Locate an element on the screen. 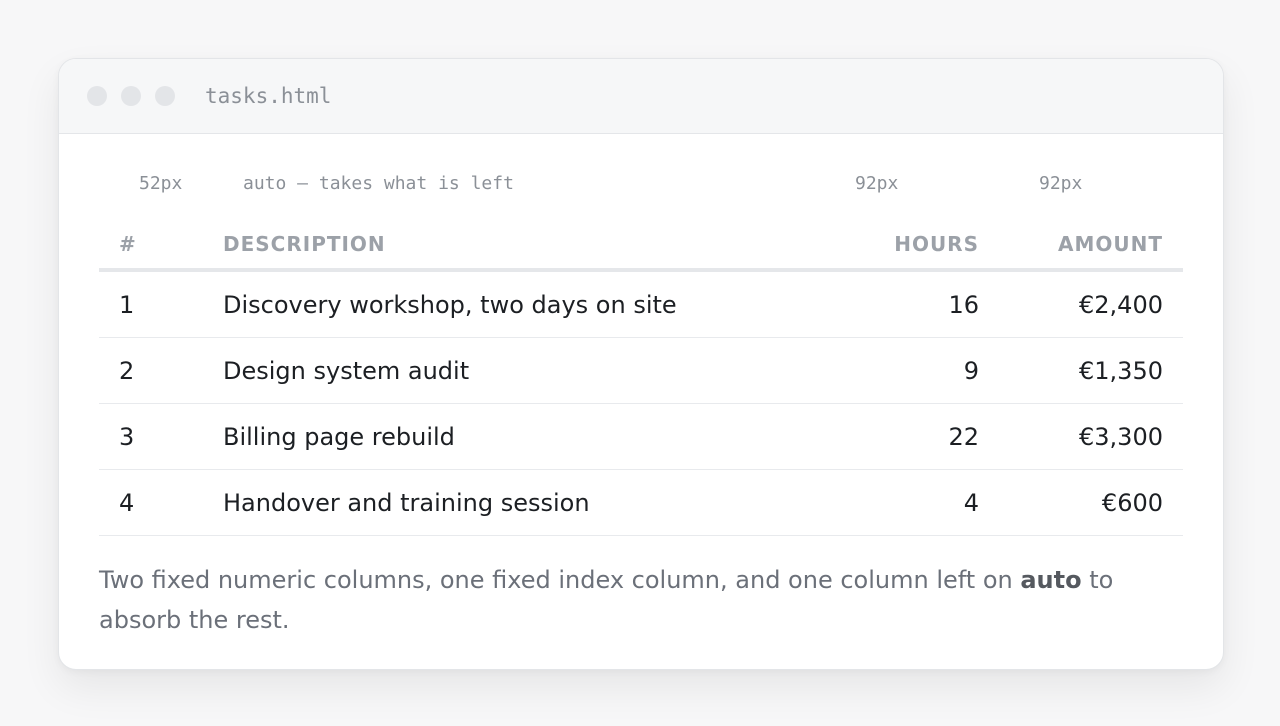 The width and height of the screenshot is (1280, 726). window-filename: tasks.html is located at coordinates (268, 96).